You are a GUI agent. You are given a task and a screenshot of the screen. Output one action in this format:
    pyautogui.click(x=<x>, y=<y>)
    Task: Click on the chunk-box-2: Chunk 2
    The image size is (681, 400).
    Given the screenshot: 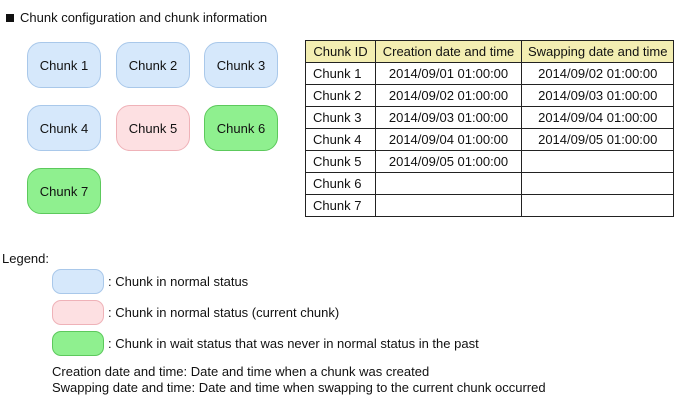 What is the action you would take?
    pyautogui.click(x=153, y=65)
    